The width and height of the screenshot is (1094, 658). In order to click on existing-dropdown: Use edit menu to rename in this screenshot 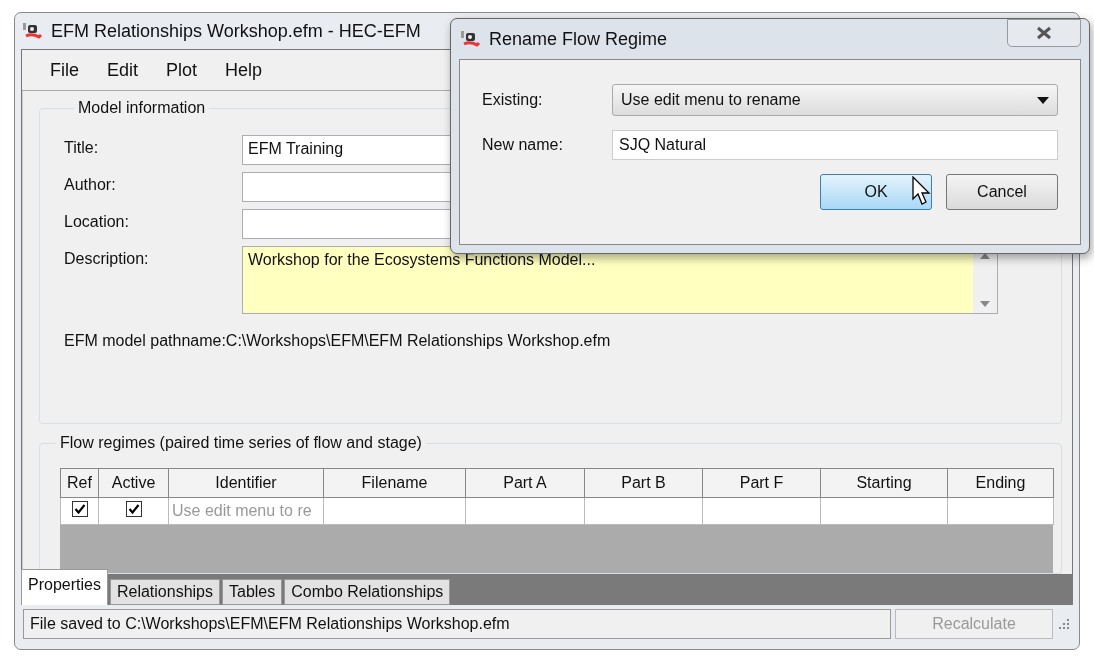, I will do `click(835, 100)`.